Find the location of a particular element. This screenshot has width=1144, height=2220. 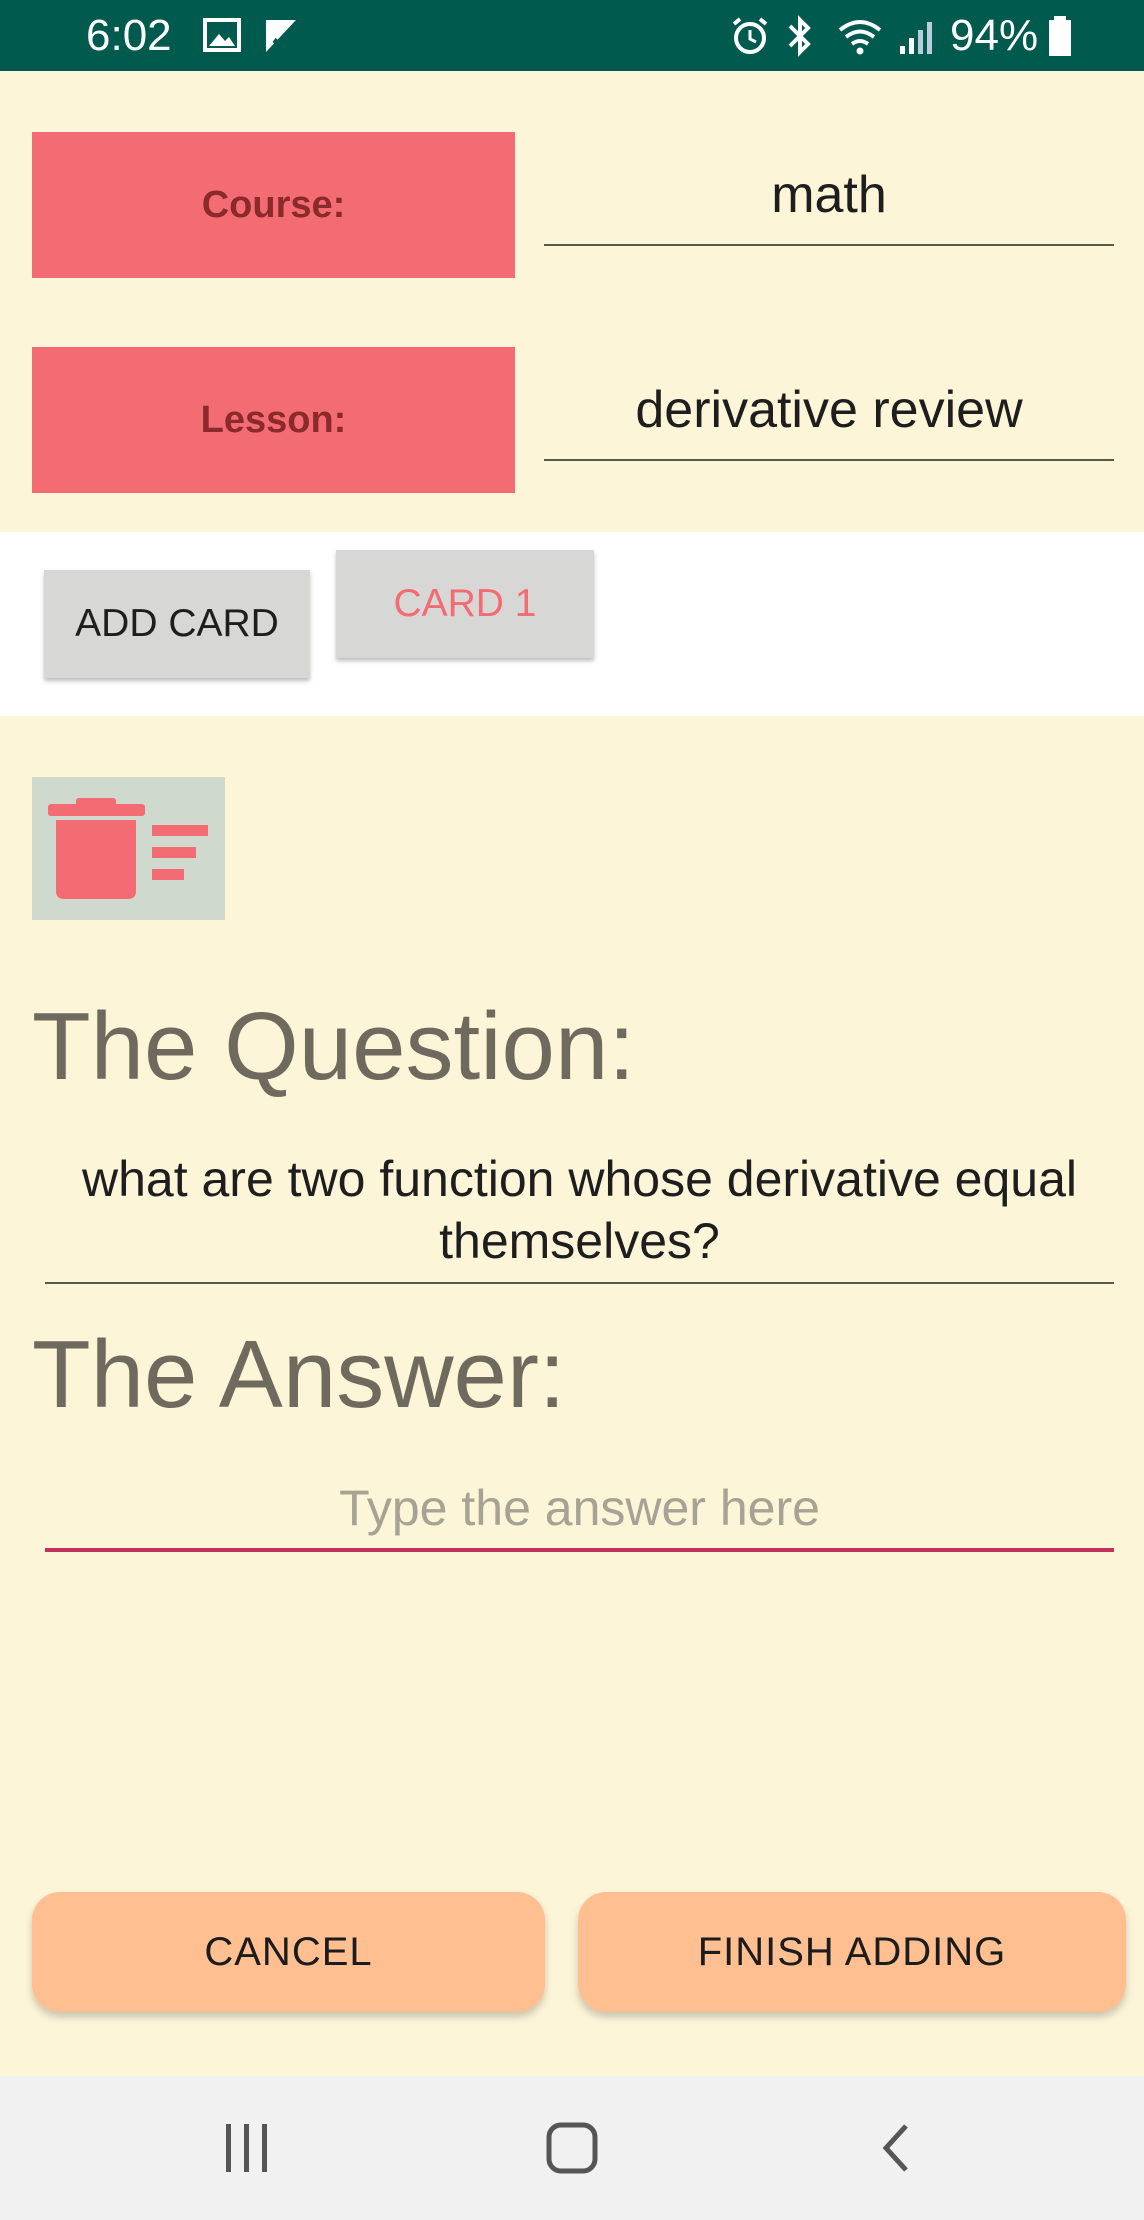

add-card-button: ADD CARD is located at coordinates (177, 624).